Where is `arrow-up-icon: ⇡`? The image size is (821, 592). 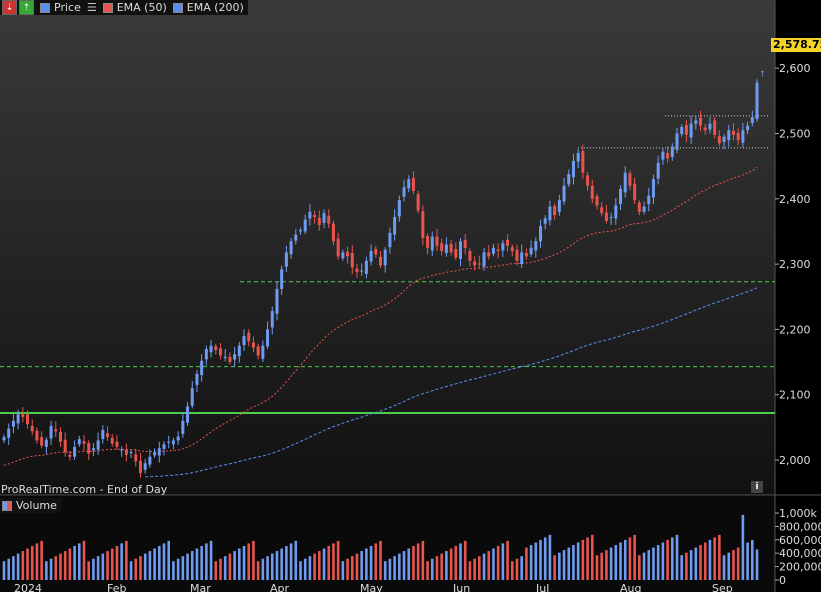 arrow-up-icon: ⇡ is located at coordinates (26, 7).